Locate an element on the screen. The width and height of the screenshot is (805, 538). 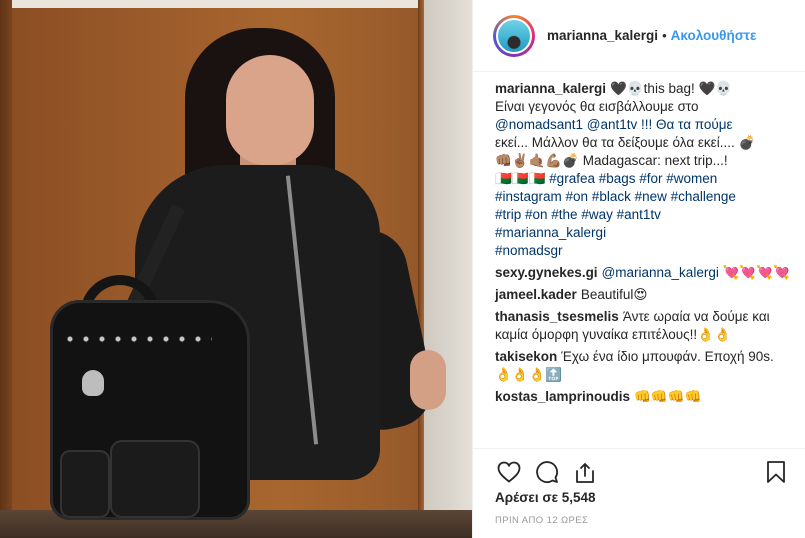
comment-text: Beautiful😍 is located at coordinates (614, 294).